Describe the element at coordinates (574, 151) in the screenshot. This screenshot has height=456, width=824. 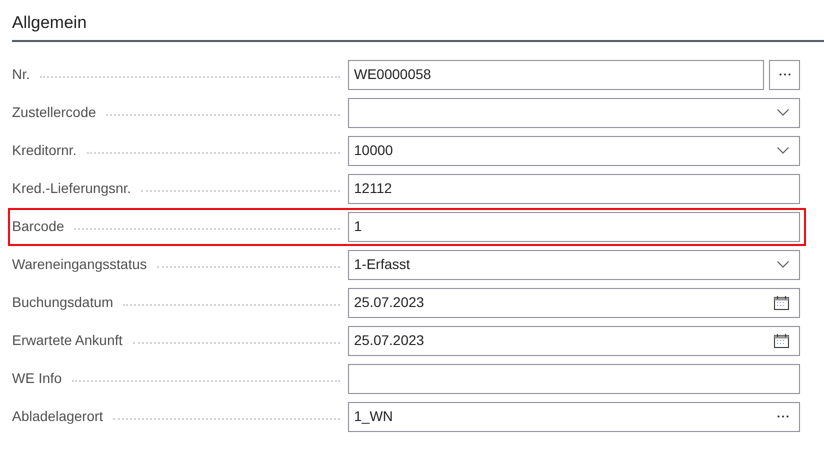
I see `dropdown-field: 10000` at that location.